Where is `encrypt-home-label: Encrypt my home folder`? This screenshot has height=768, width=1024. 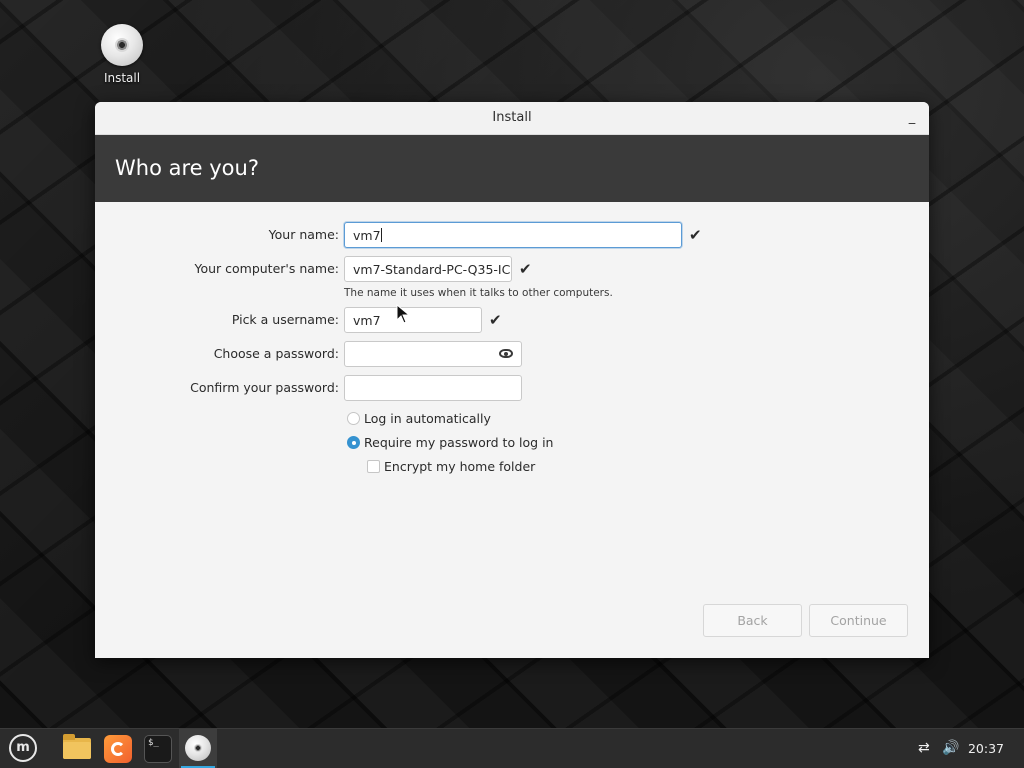
encrypt-home-label: Encrypt my home folder is located at coordinates (460, 466).